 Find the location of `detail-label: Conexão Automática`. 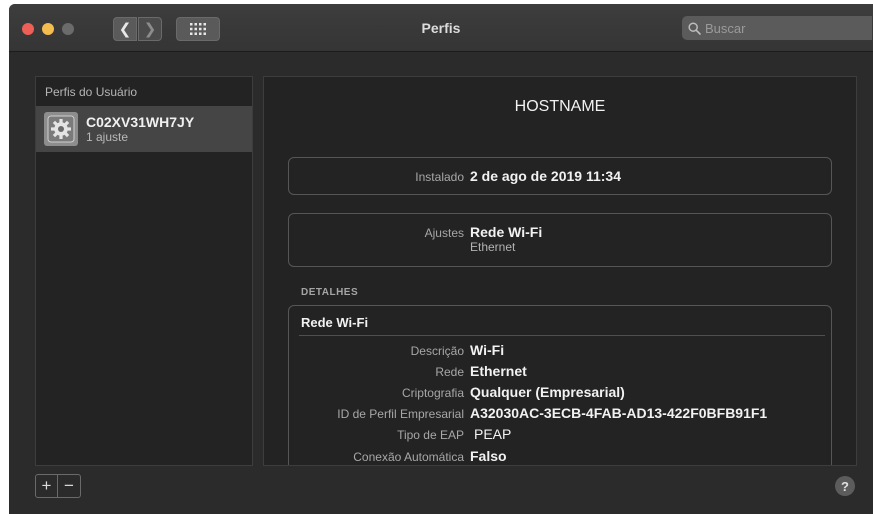

detail-label: Conexão Automática is located at coordinates (408, 457).